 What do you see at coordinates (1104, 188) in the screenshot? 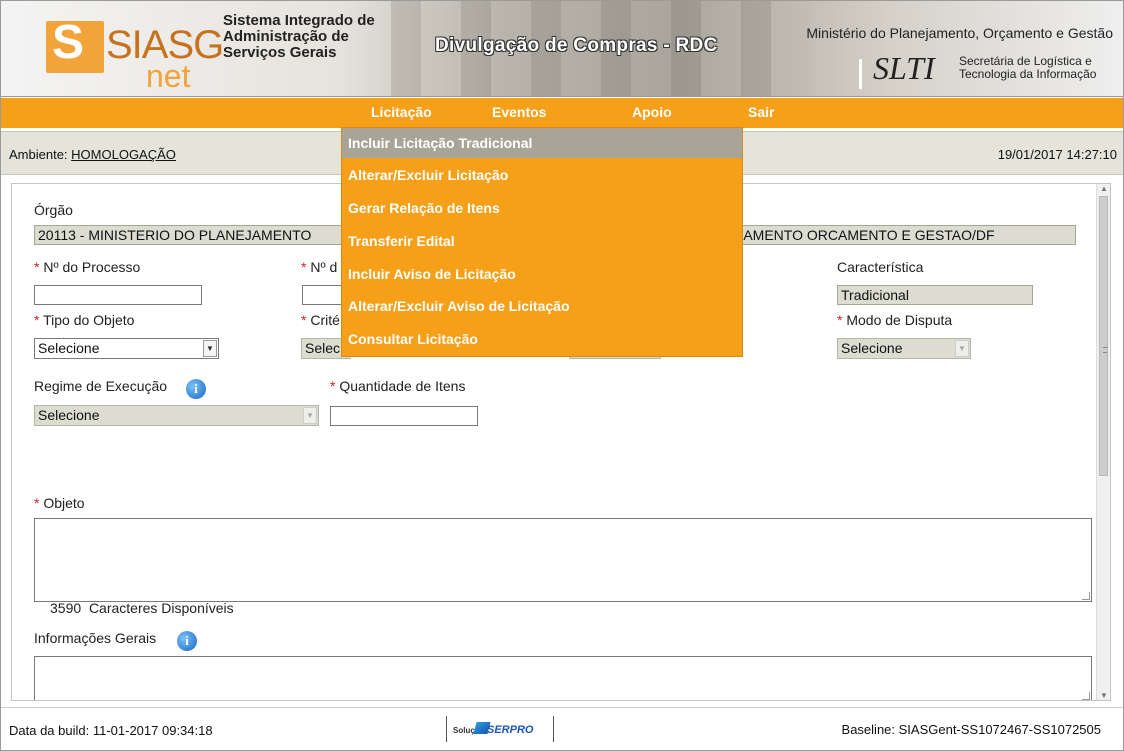
I see `scroll-up-icon: ▲` at bounding box center [1104, 188].